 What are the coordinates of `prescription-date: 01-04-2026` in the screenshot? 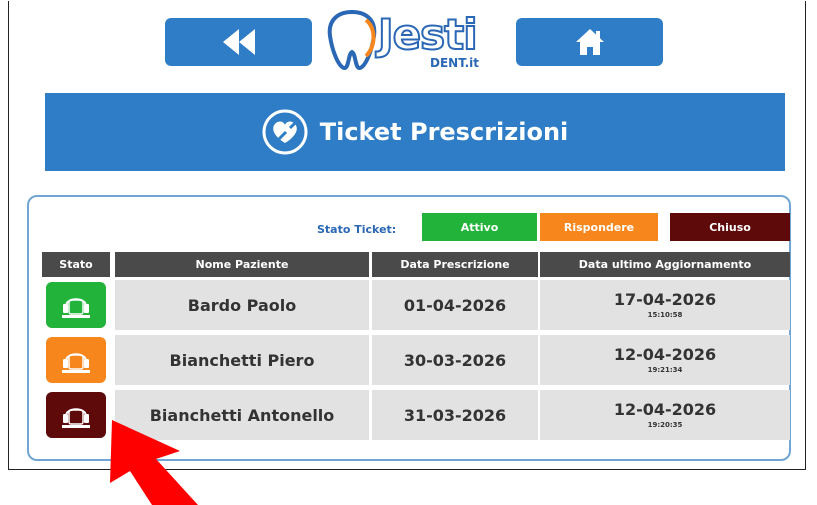 It's located at (455, 305).